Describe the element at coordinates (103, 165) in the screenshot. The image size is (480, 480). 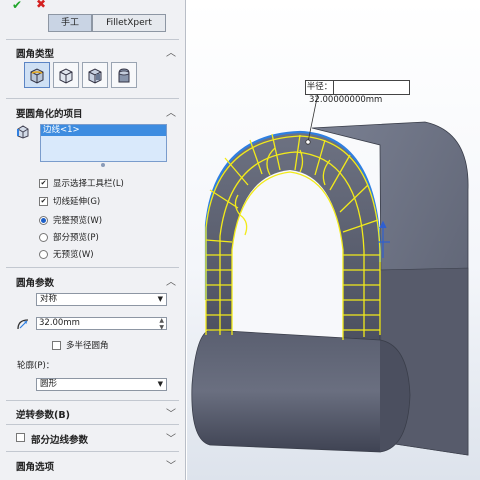
I see `resize-handle` at that location.